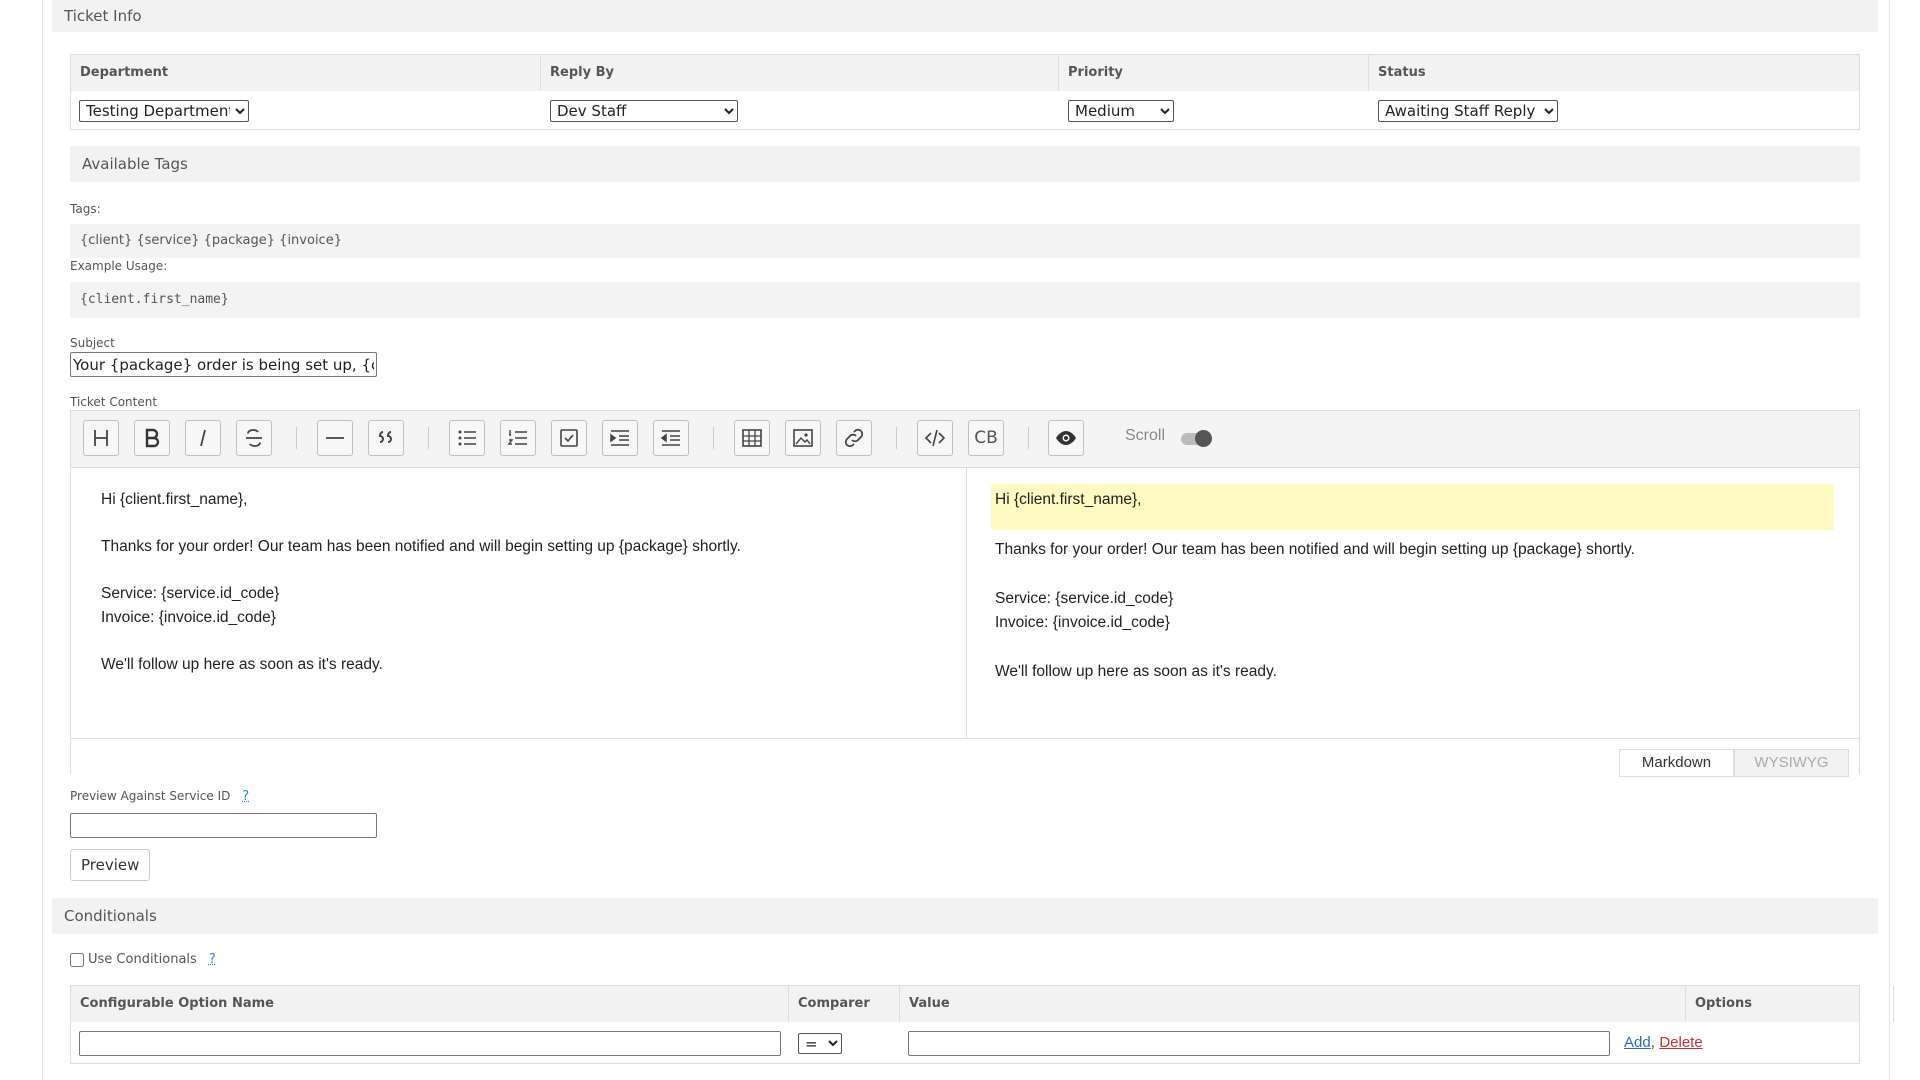  I want to click on tags-box: {client} {service} {package} {invoice}, so click(965, 241).